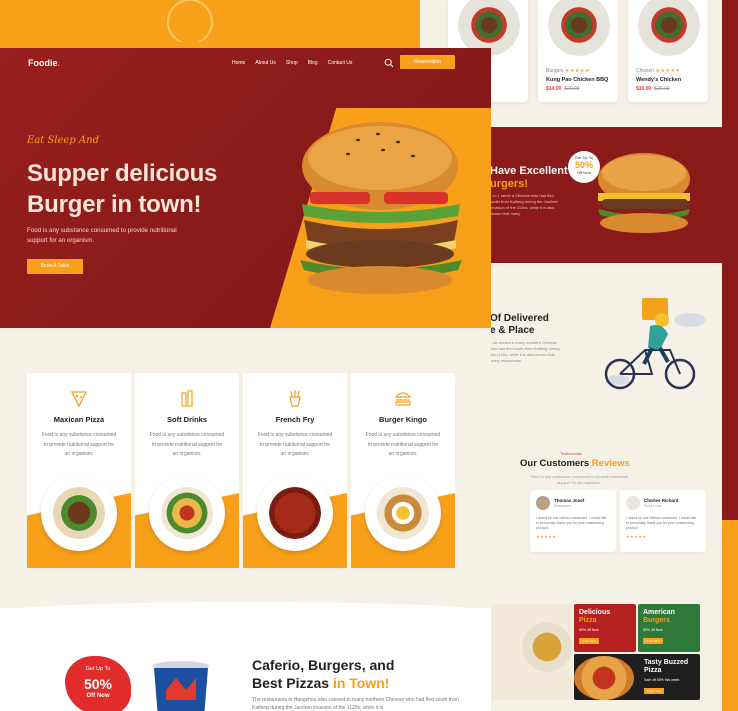  What do you see at coordinates (181, 686) in the screenshot?
I see `drink-cup-image` at bounding box center [181, 686].